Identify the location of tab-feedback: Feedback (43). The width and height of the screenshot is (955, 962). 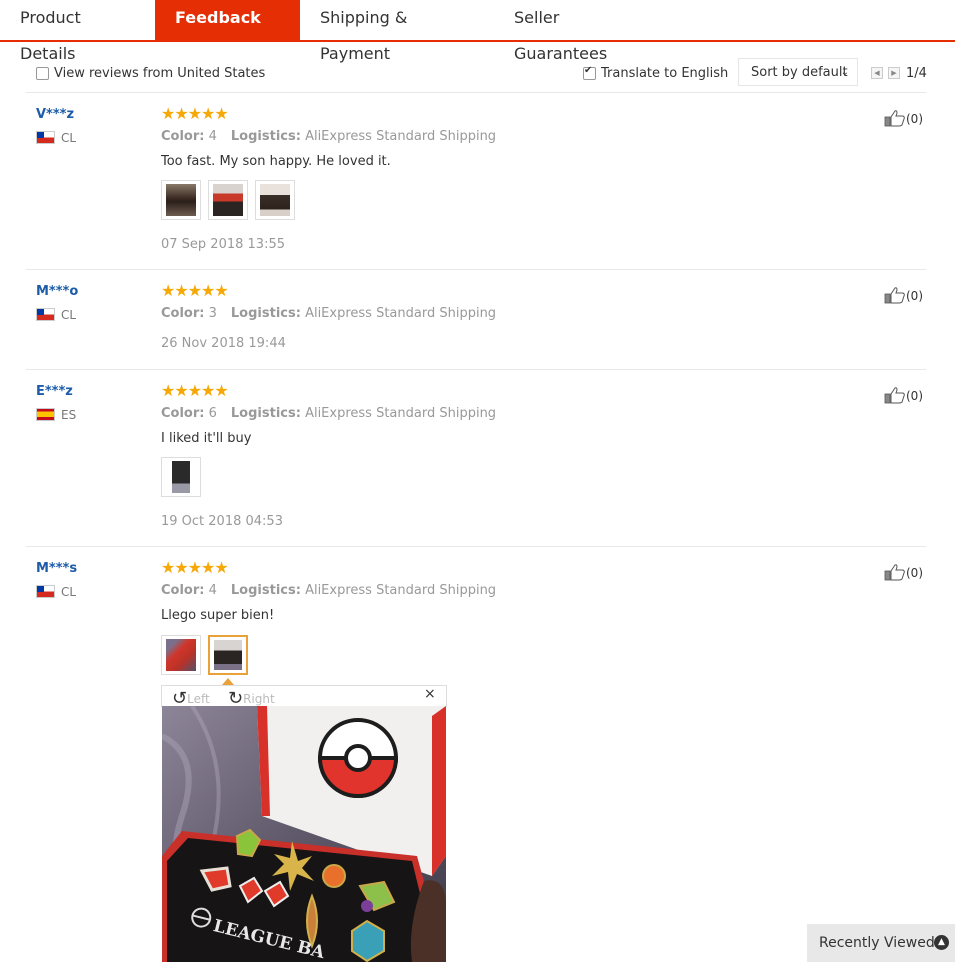
(227, 31).